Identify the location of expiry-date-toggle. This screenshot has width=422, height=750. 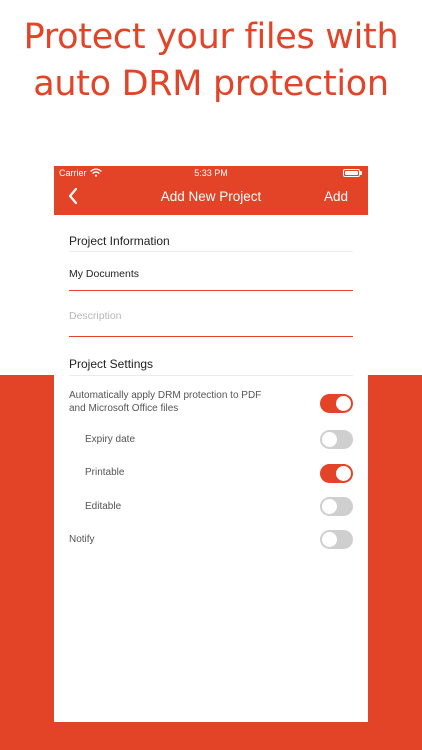
(336, 439).